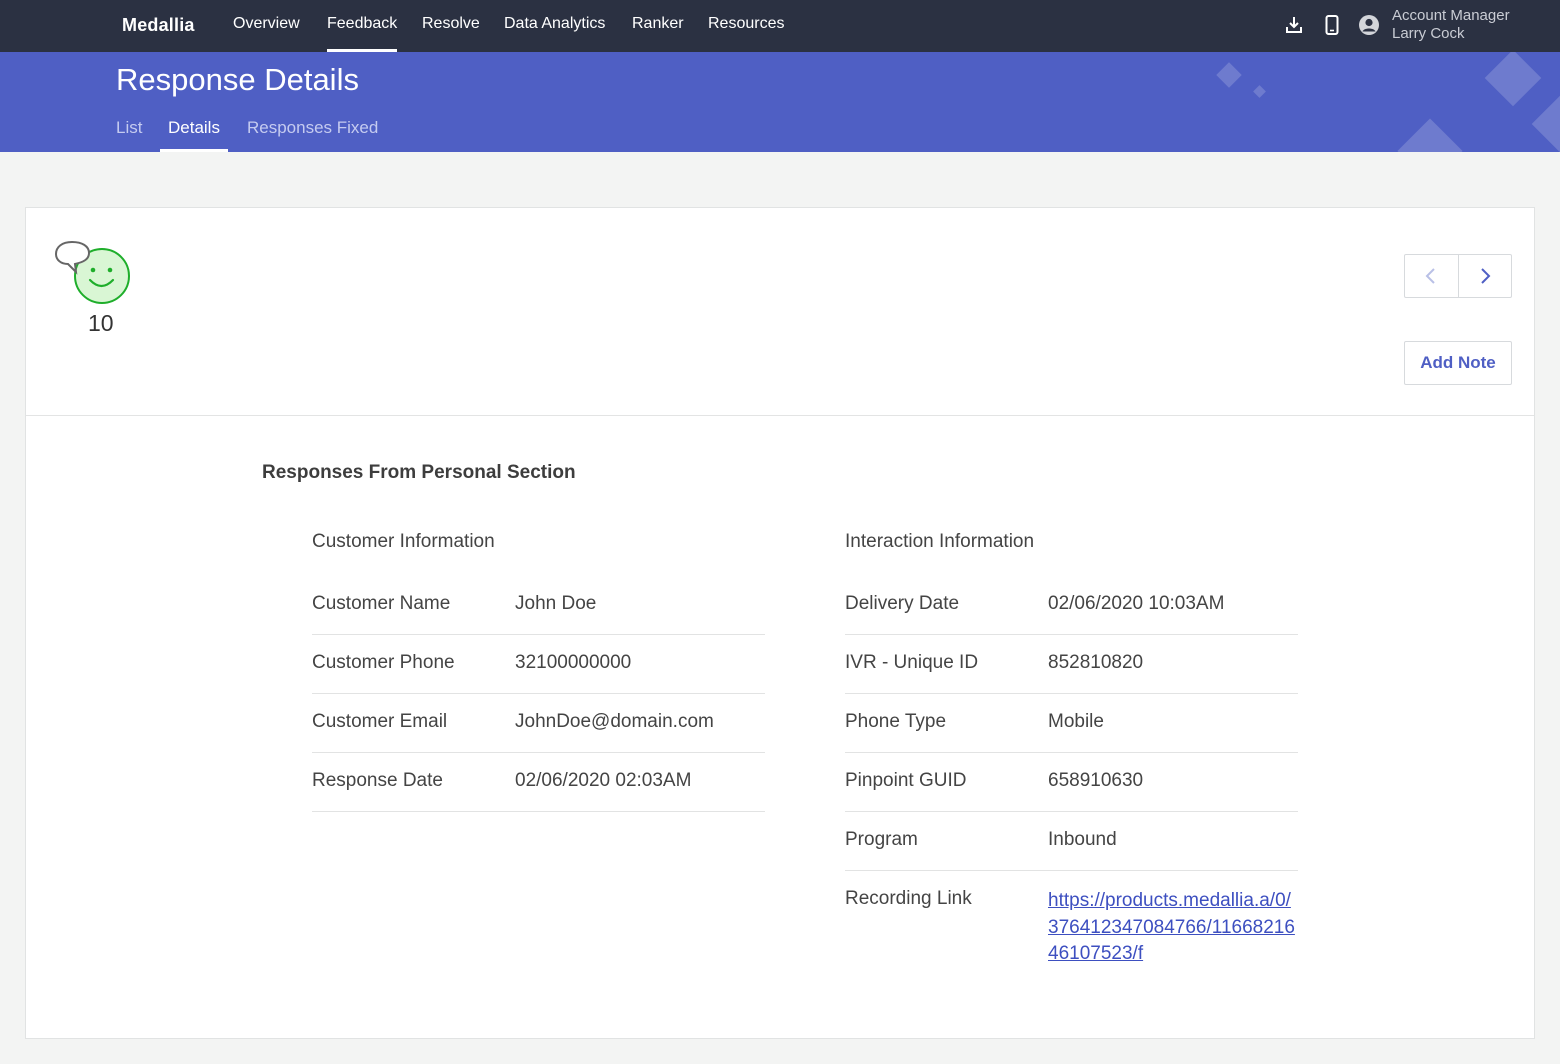  I want to click on field-value: 32100000000, so click(573, 662).